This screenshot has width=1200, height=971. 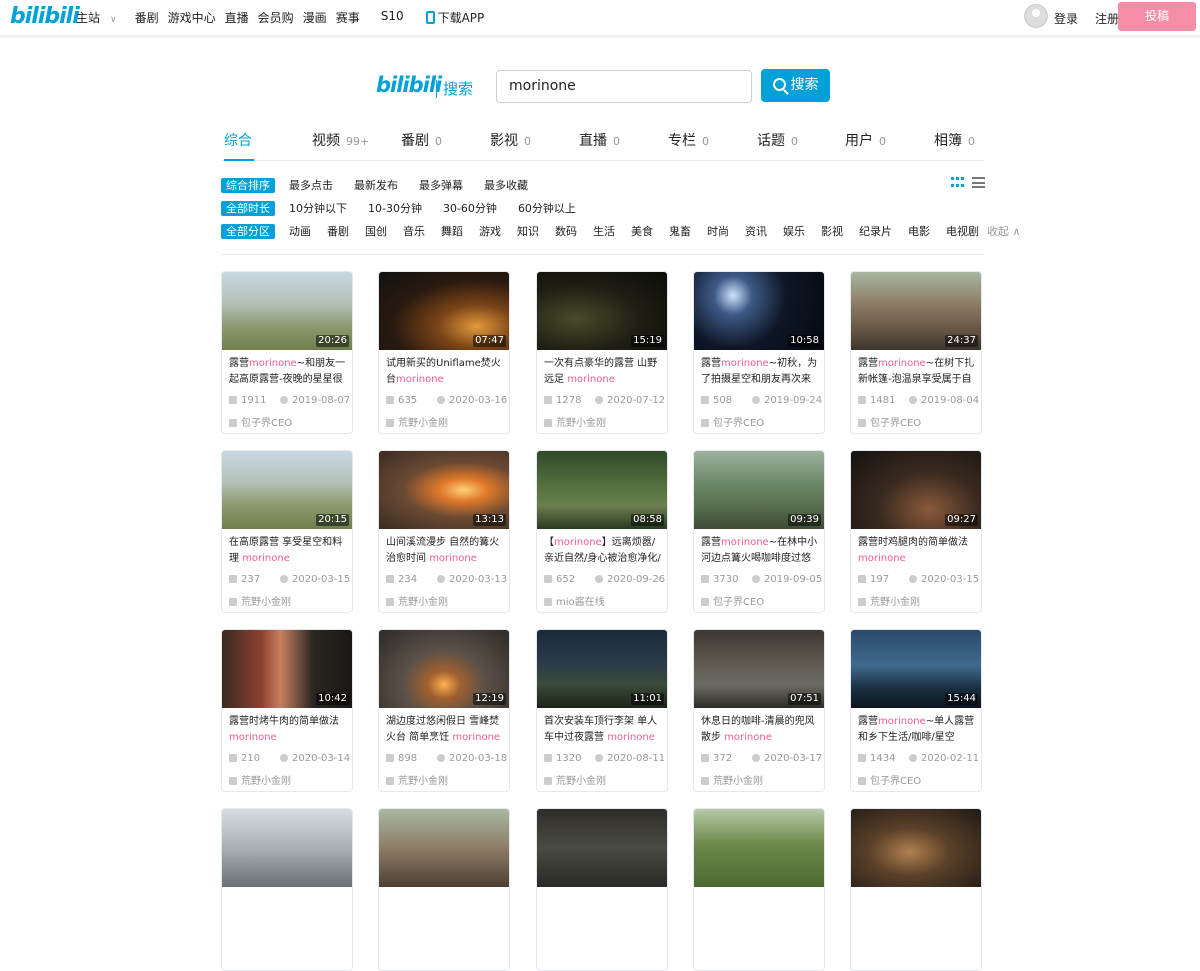 What do you see at coordinates (759, 490) in the screenshot?
I see `video-thumbnail: 09:39` at bounding box center [759, 490].